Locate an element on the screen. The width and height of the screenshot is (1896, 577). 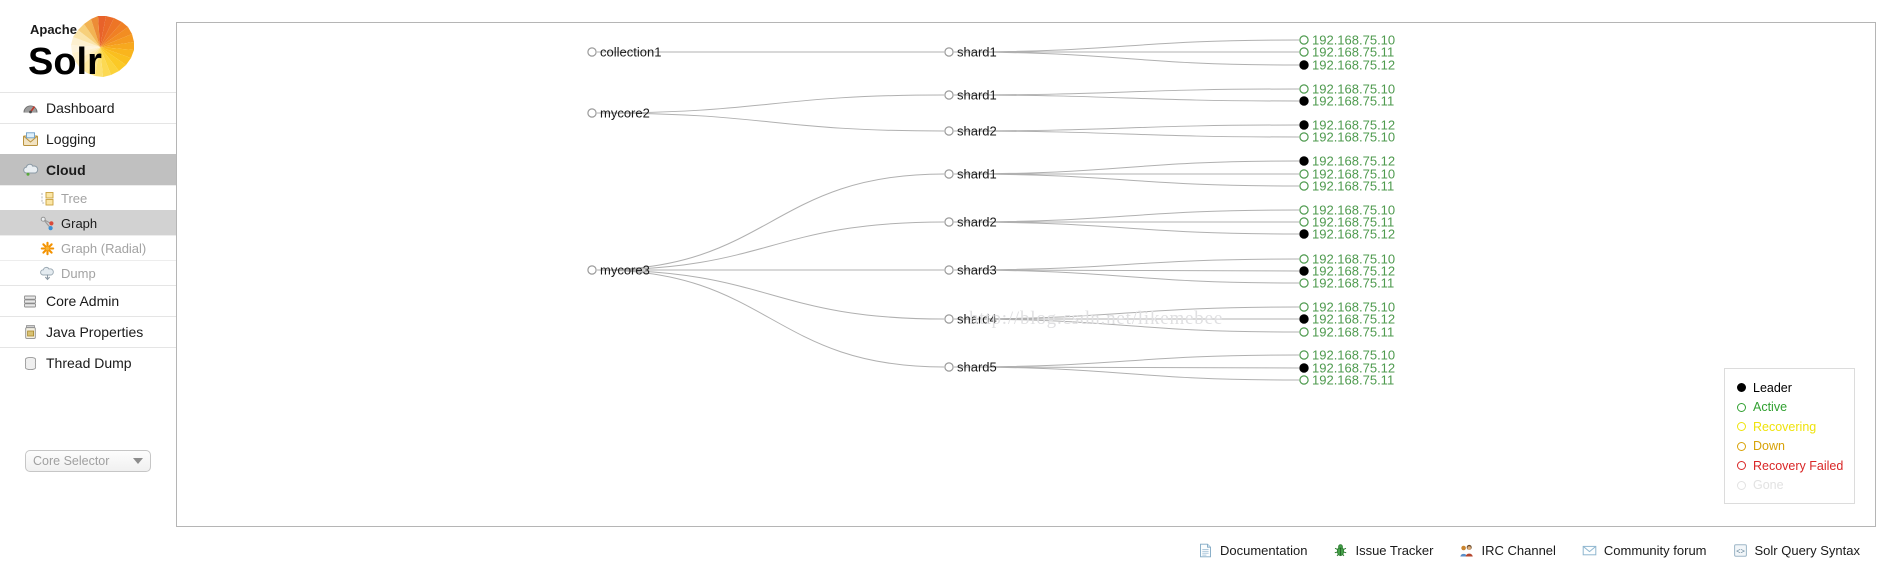
sidebar-item-label: Java Properties is located at coordinates (95, 332).